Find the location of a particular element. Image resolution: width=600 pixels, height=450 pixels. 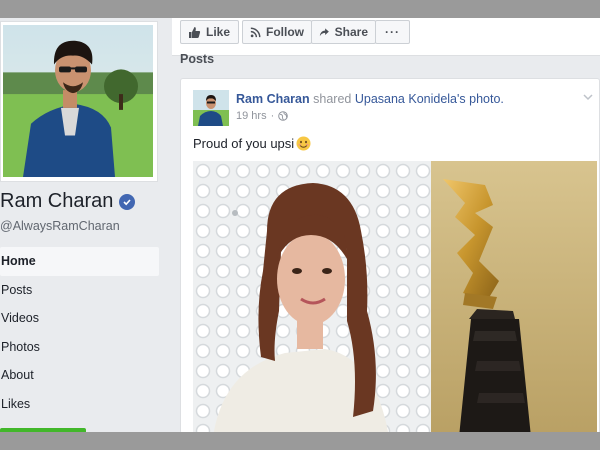

author-avatar is located at coordinates (211, 108).